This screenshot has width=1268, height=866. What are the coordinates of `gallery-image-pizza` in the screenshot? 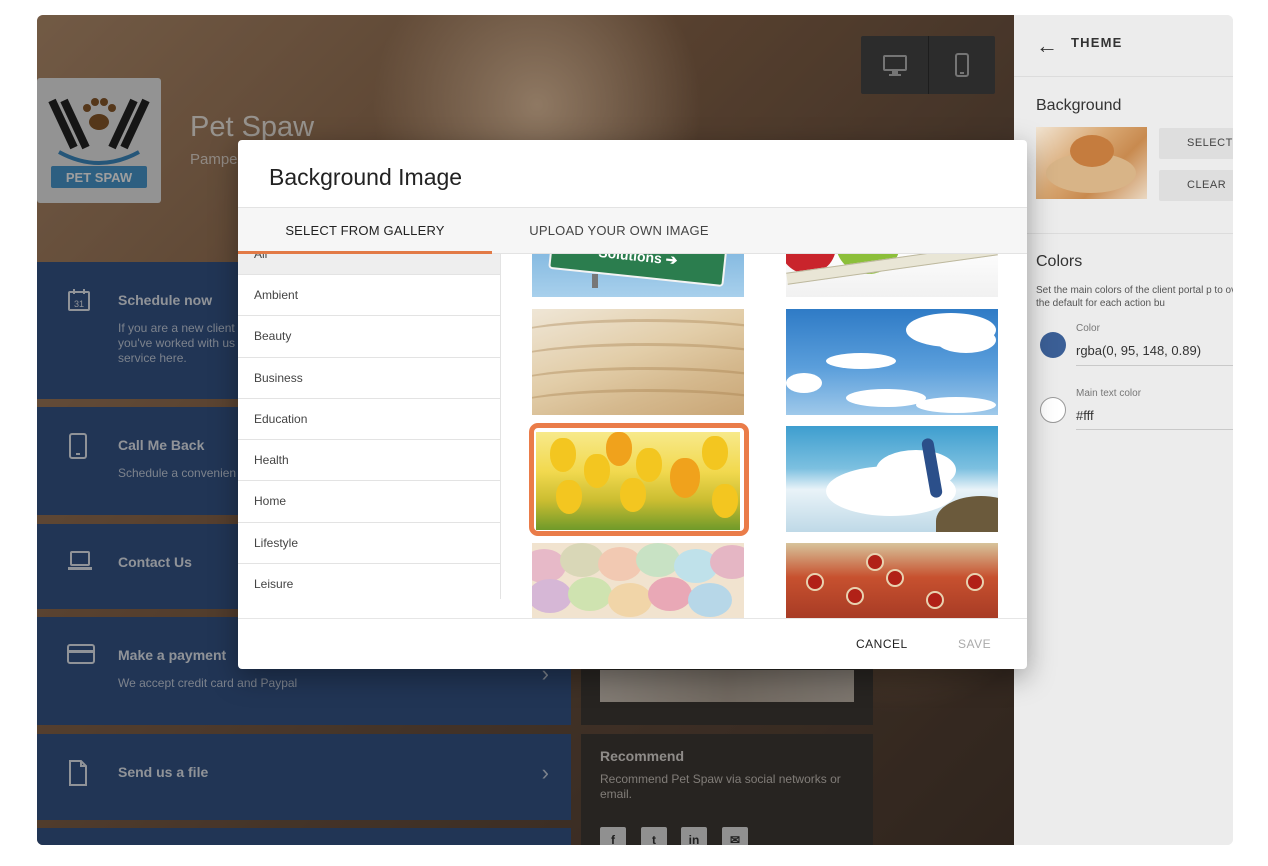 It's located at (892, 581).